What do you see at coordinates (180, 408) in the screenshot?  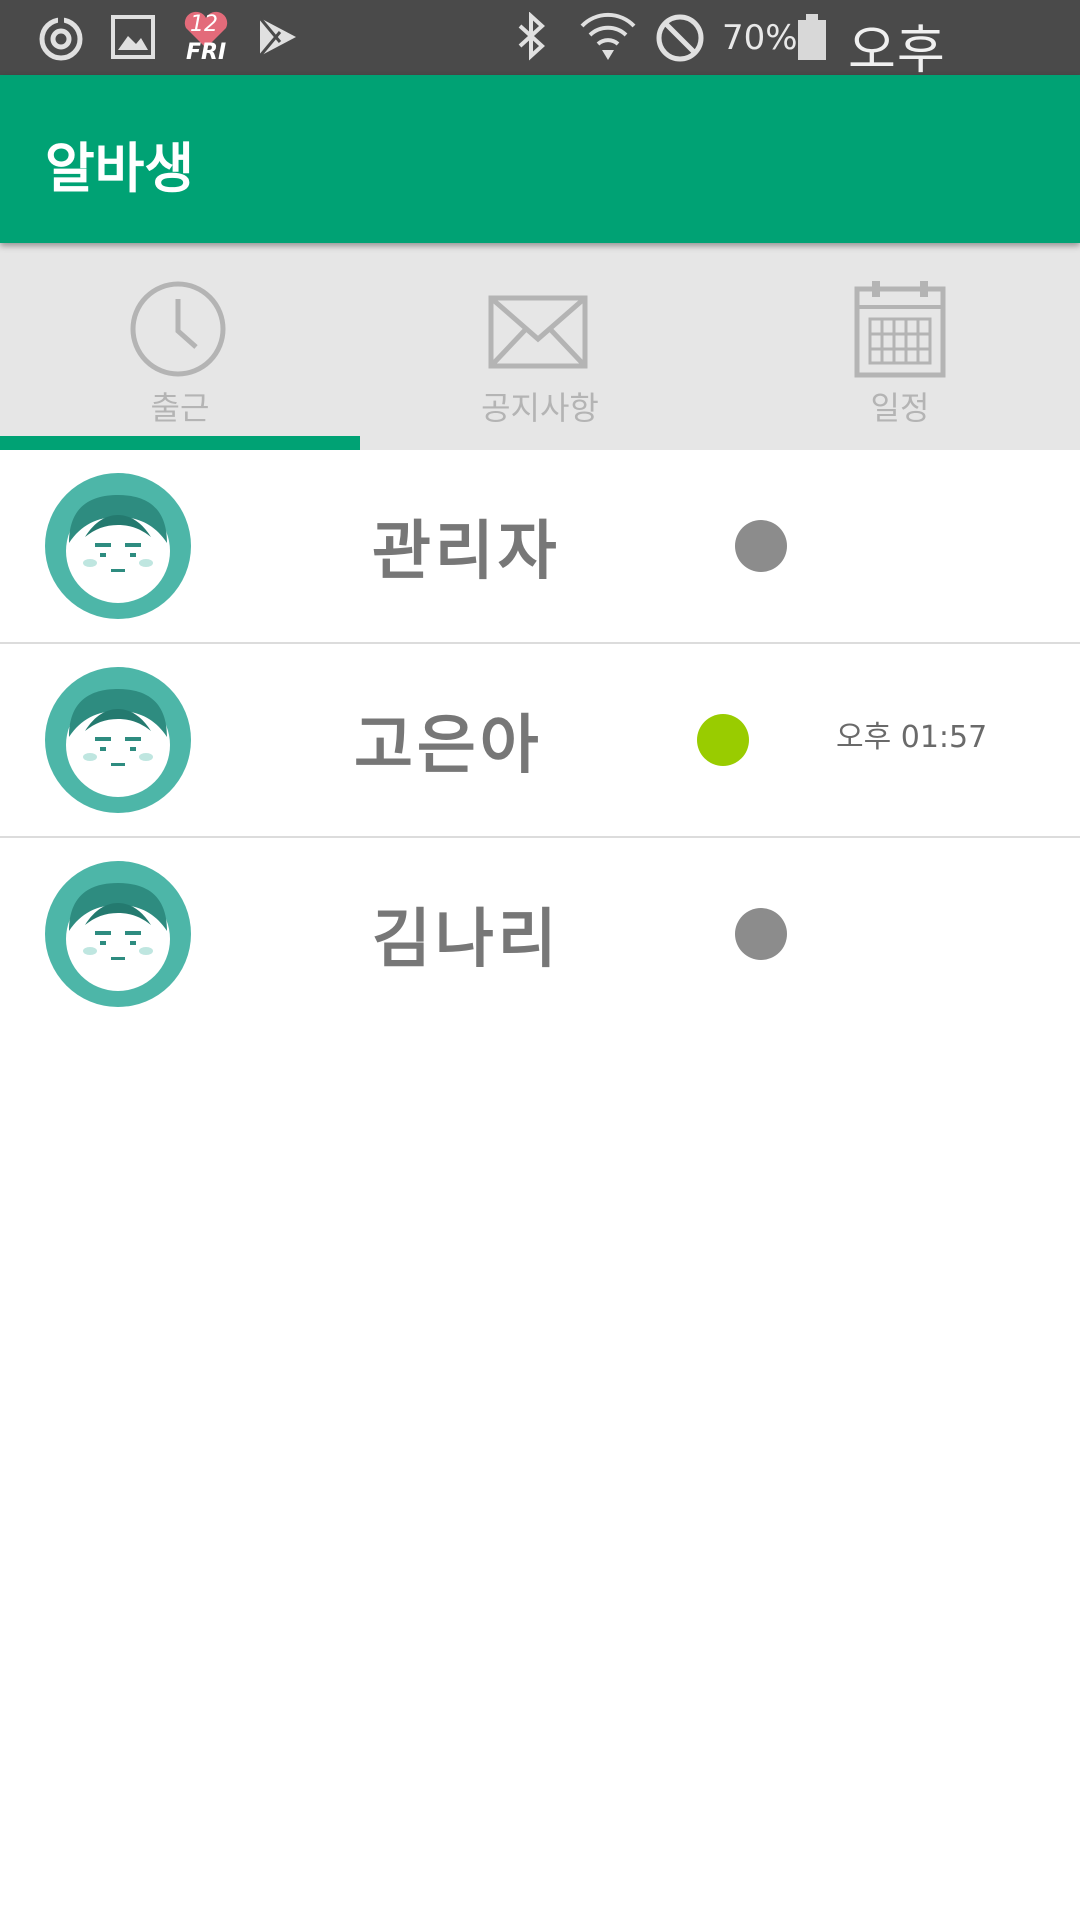 I see `tab-label: 출근` at bounding box center [180, 408].